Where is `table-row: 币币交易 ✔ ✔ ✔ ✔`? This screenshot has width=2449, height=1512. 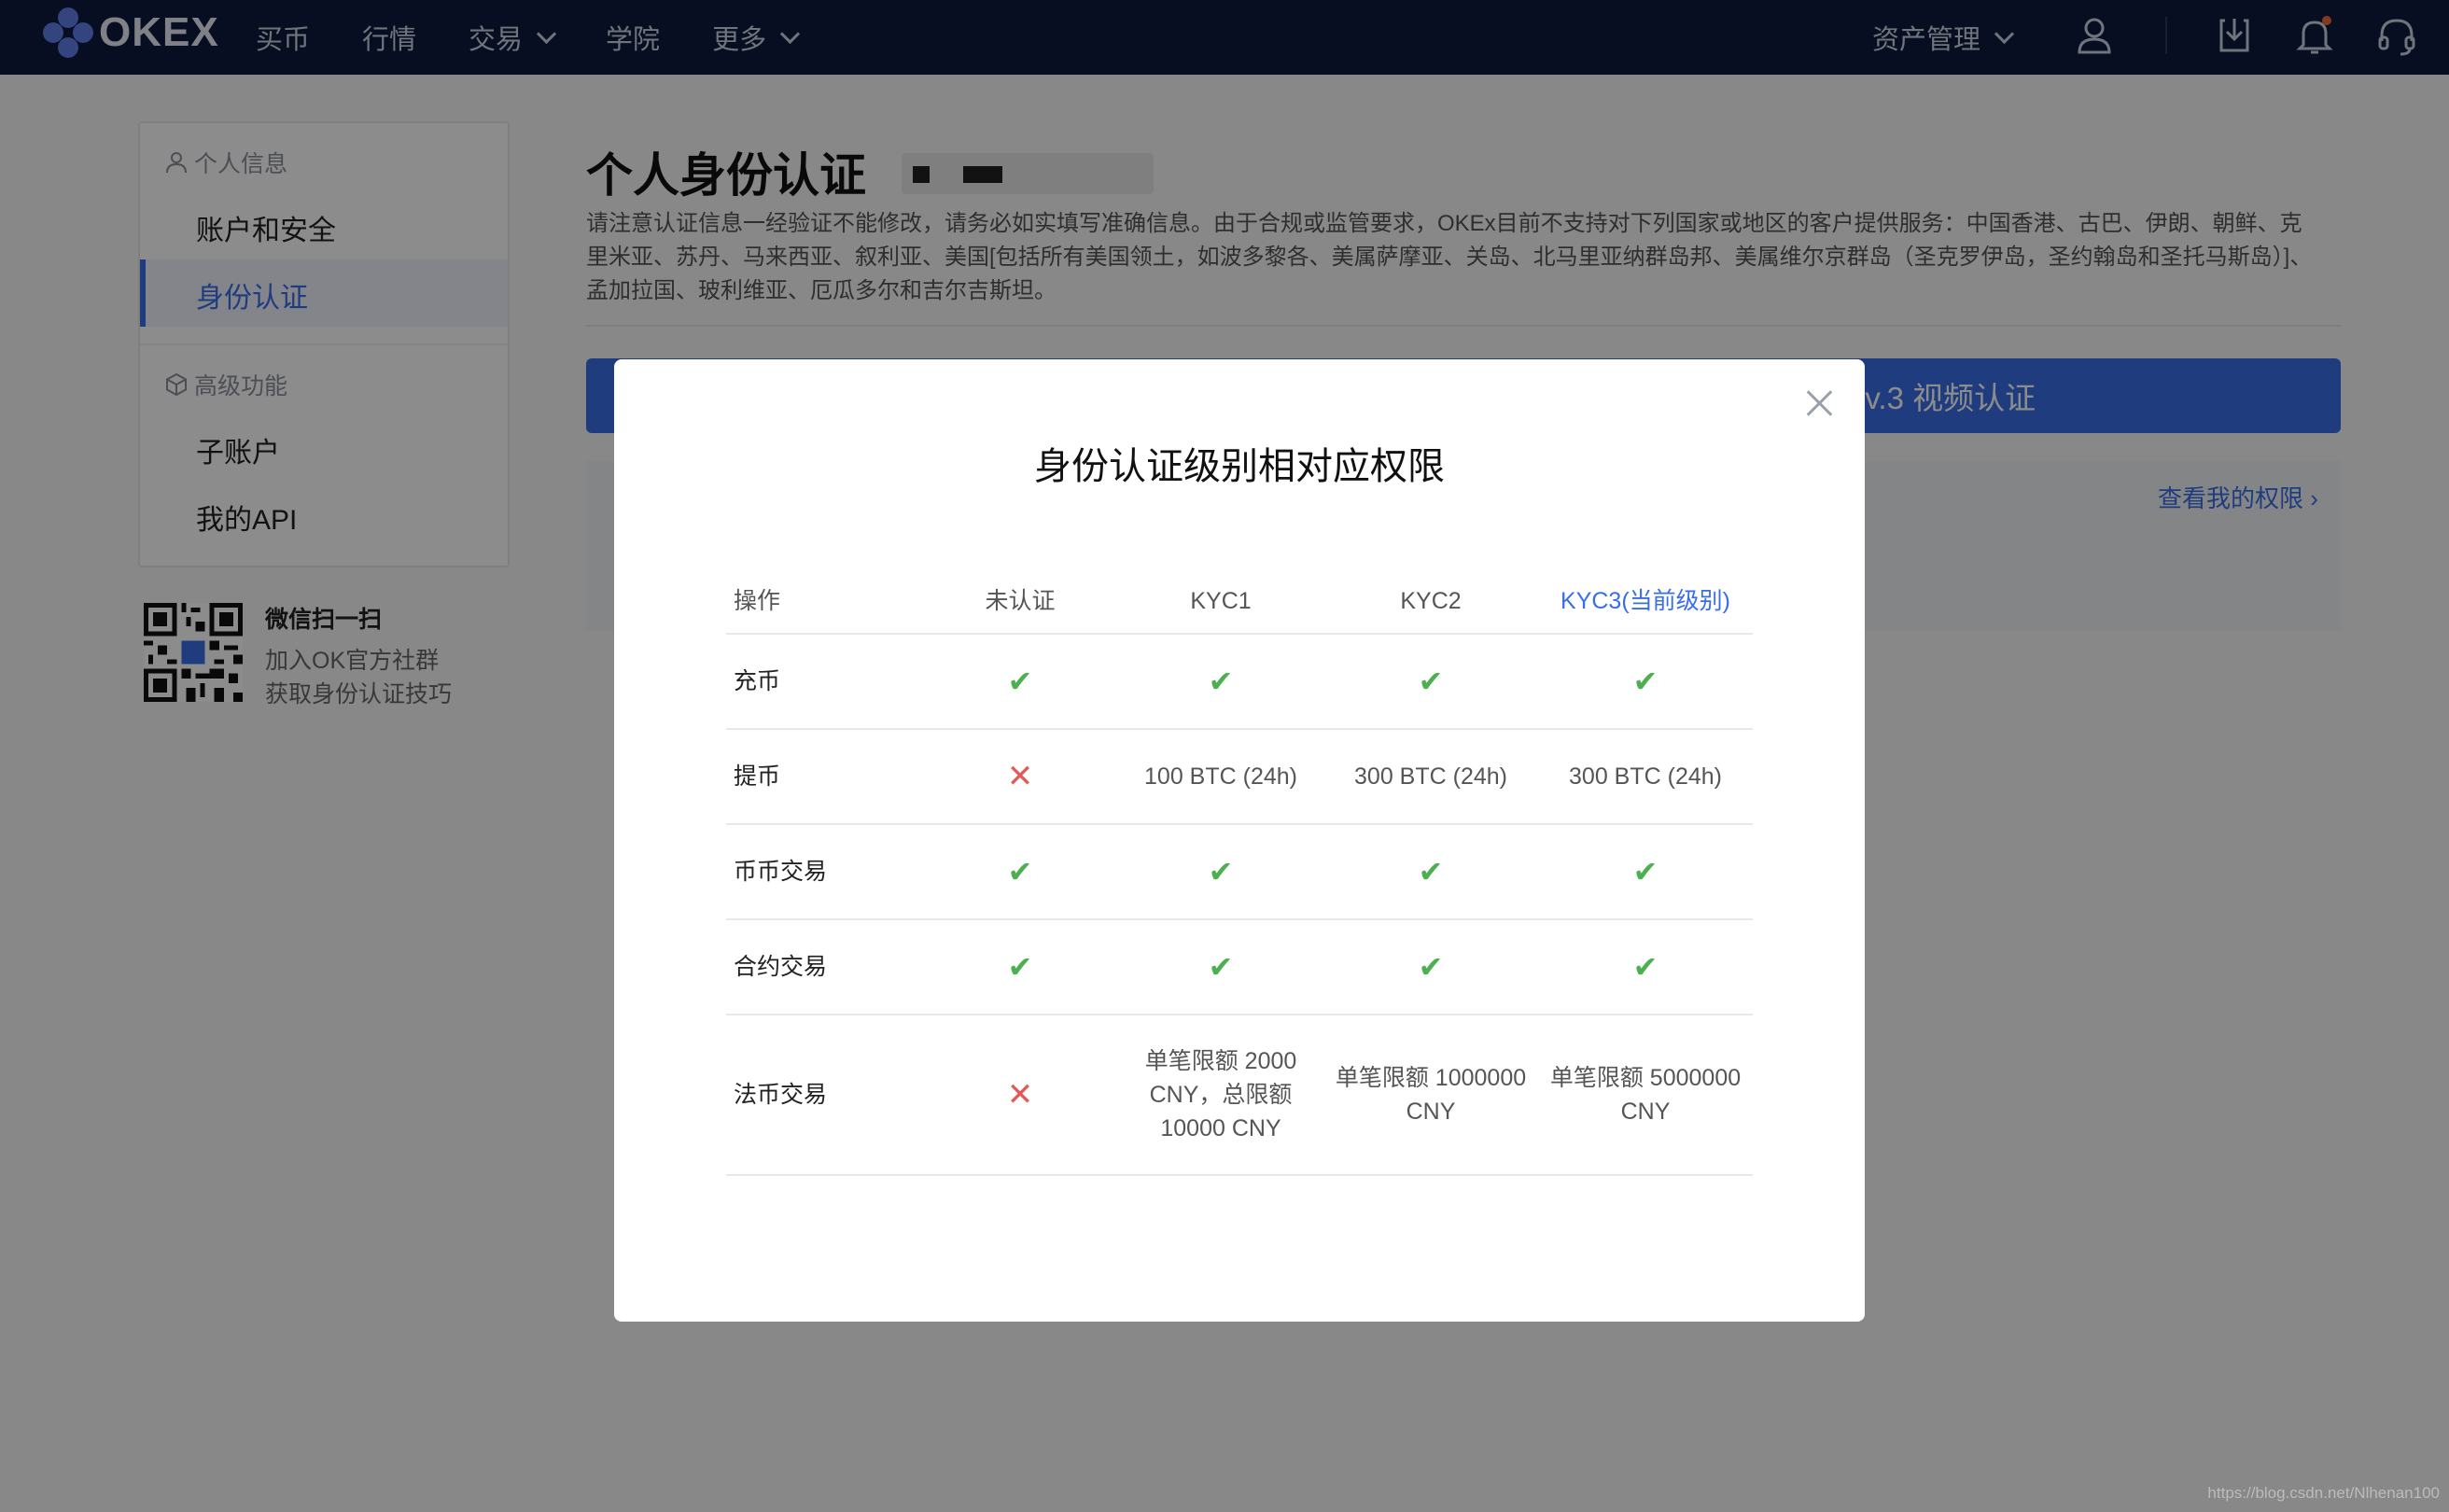
table-row: 币币交易 ✔ ✔ ✔ ✔ is located at coordinates (1239, 872).